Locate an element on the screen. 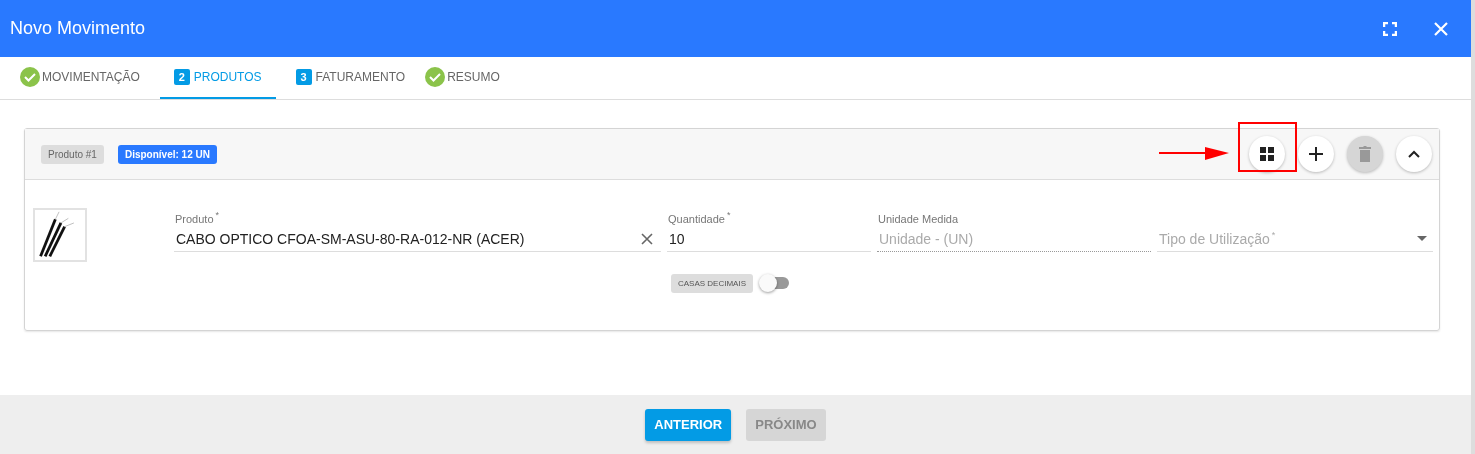 The width and height of the screenshot is (1475, 454). clear-icon is located at coordinates (647, 239).